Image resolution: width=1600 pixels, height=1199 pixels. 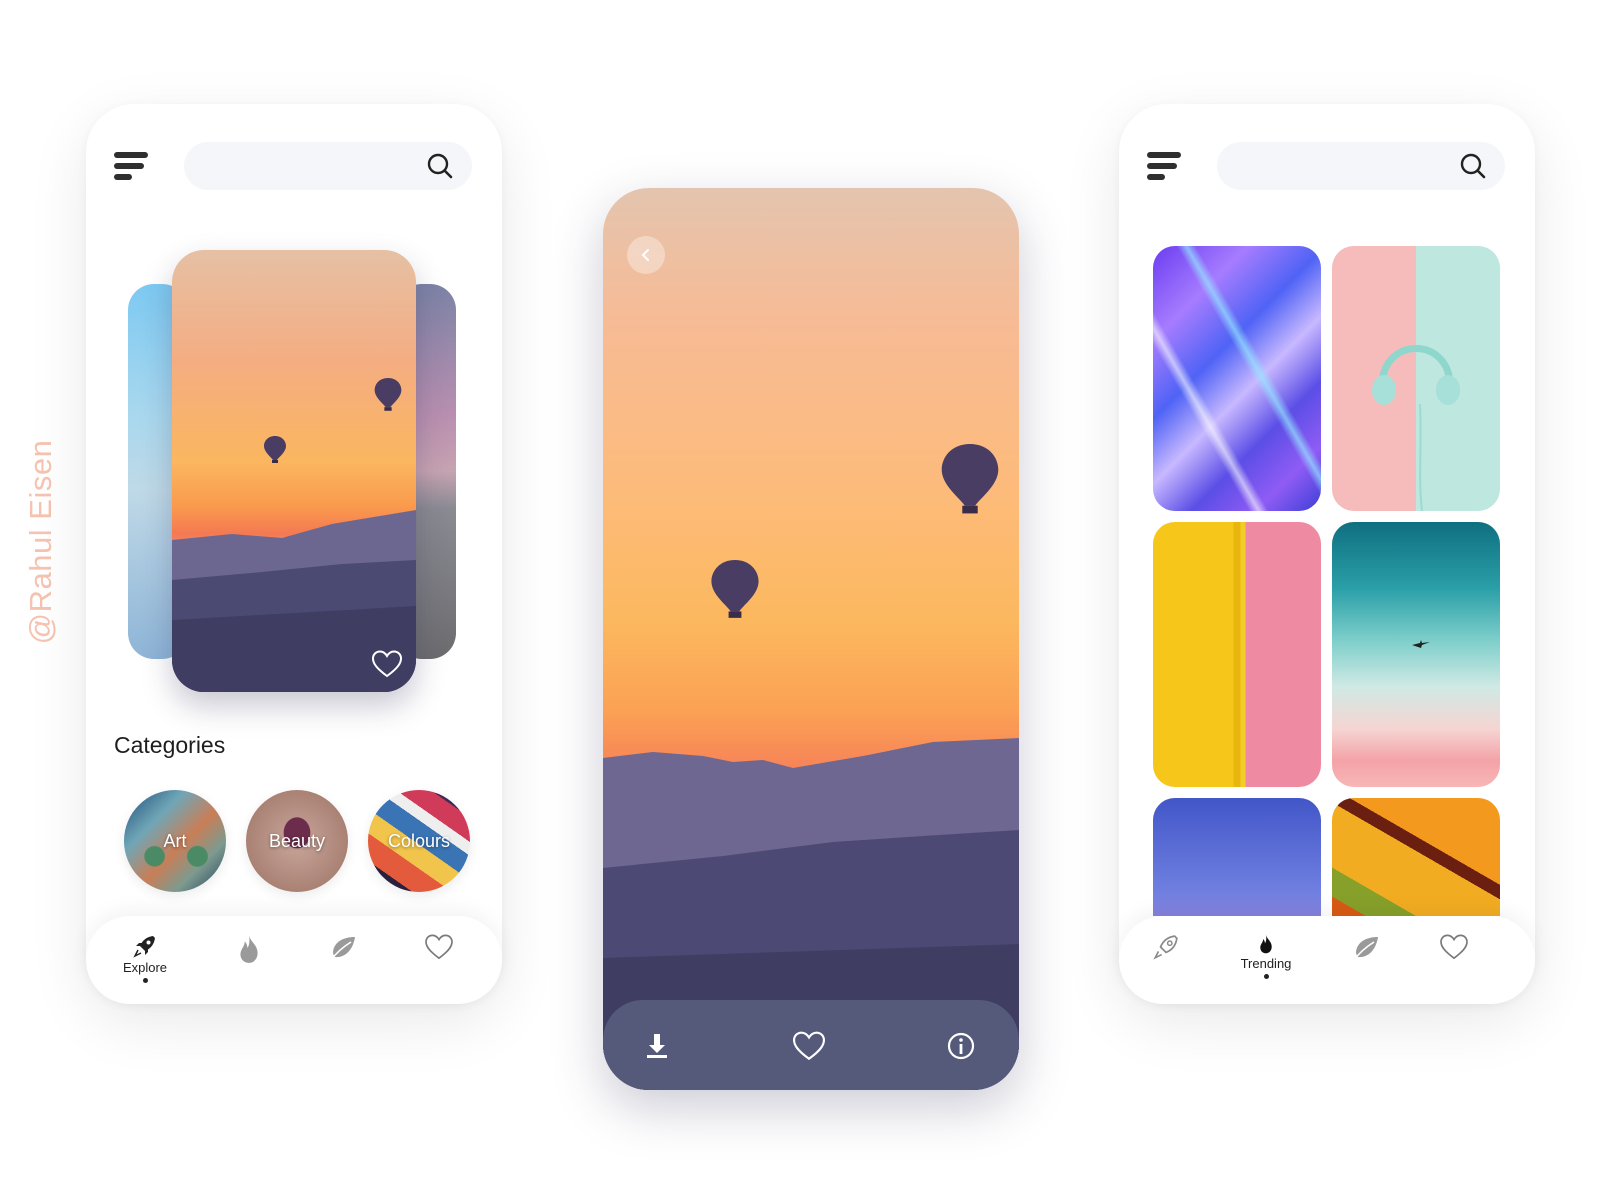 I want to click on wallpaper-grid, so click(x=1329, y=581).